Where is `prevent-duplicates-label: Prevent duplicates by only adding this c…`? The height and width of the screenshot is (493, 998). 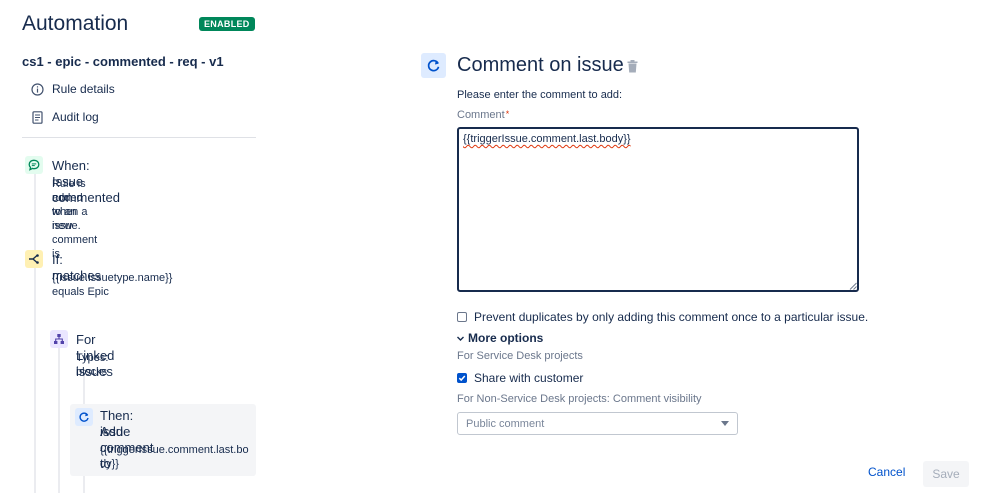 prevent-duplicates-label: Prevent duplicates by only adding this c… is located at coordinates (671, 317).